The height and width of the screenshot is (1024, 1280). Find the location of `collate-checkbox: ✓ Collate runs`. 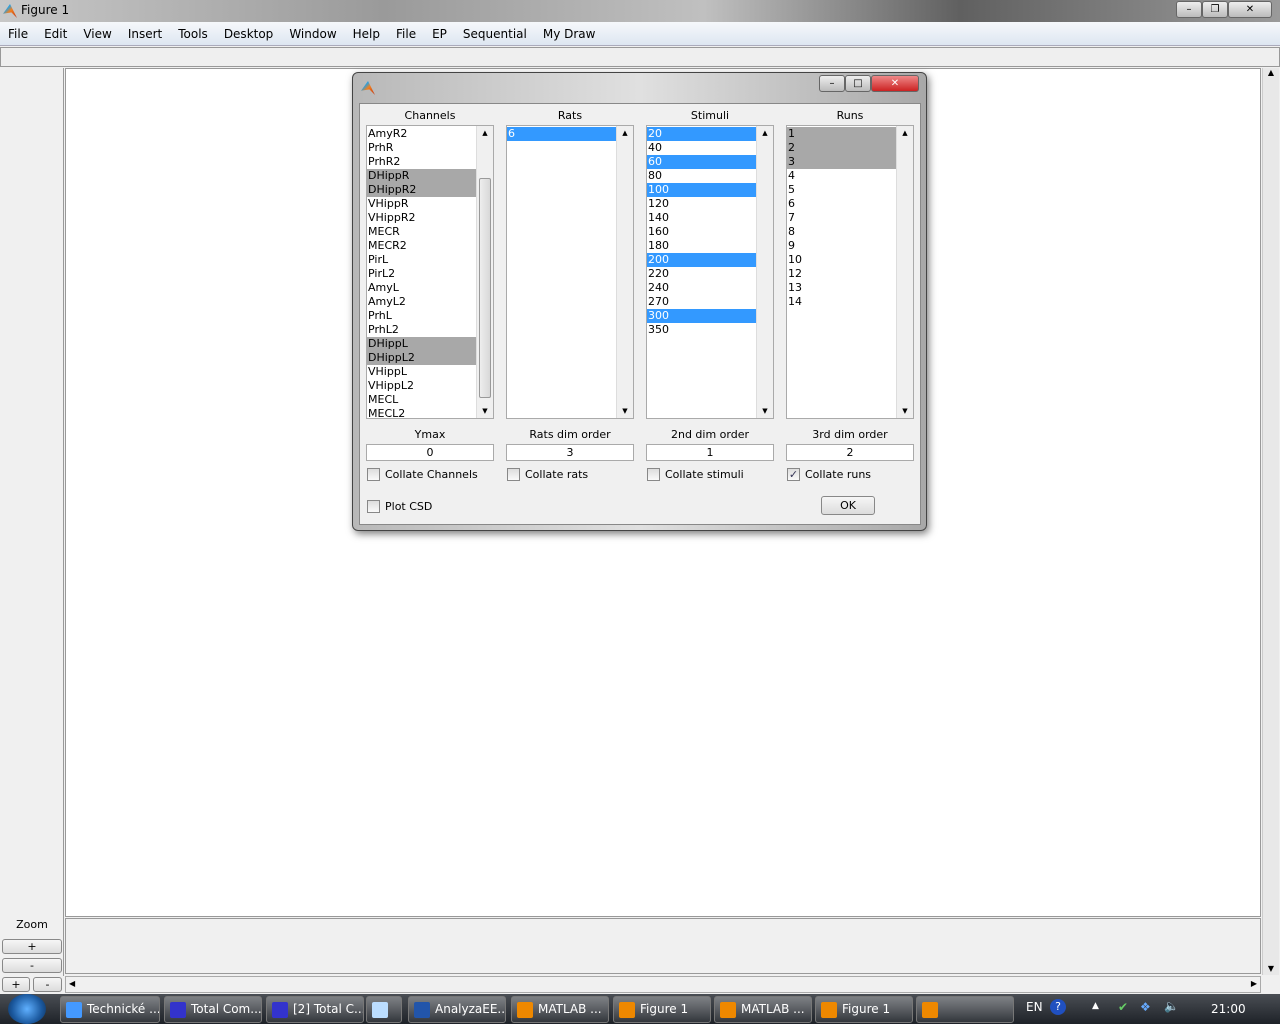

collate-checkbox: ✓ Collate runs is located at coordinates (829, 474).